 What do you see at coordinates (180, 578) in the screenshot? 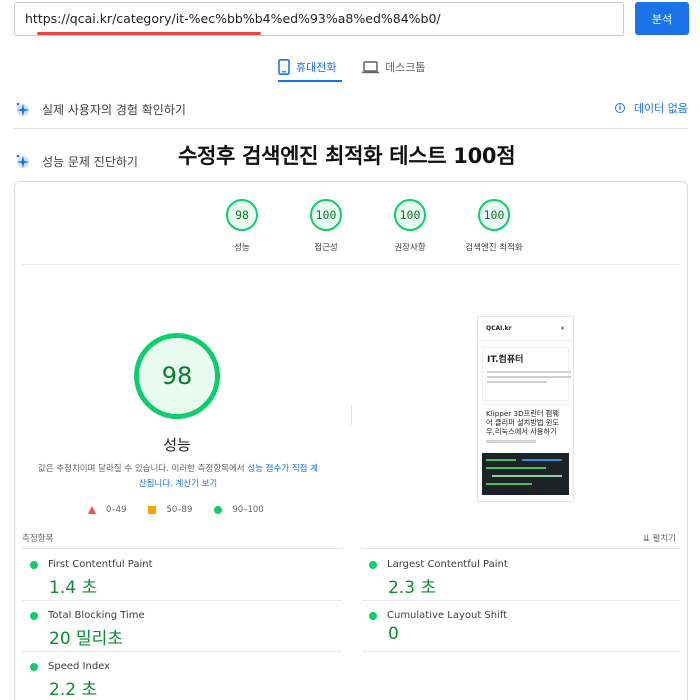
I see `metric-fcp: First Contentful Paint 1.4 초` at bounding box center [180, 578].